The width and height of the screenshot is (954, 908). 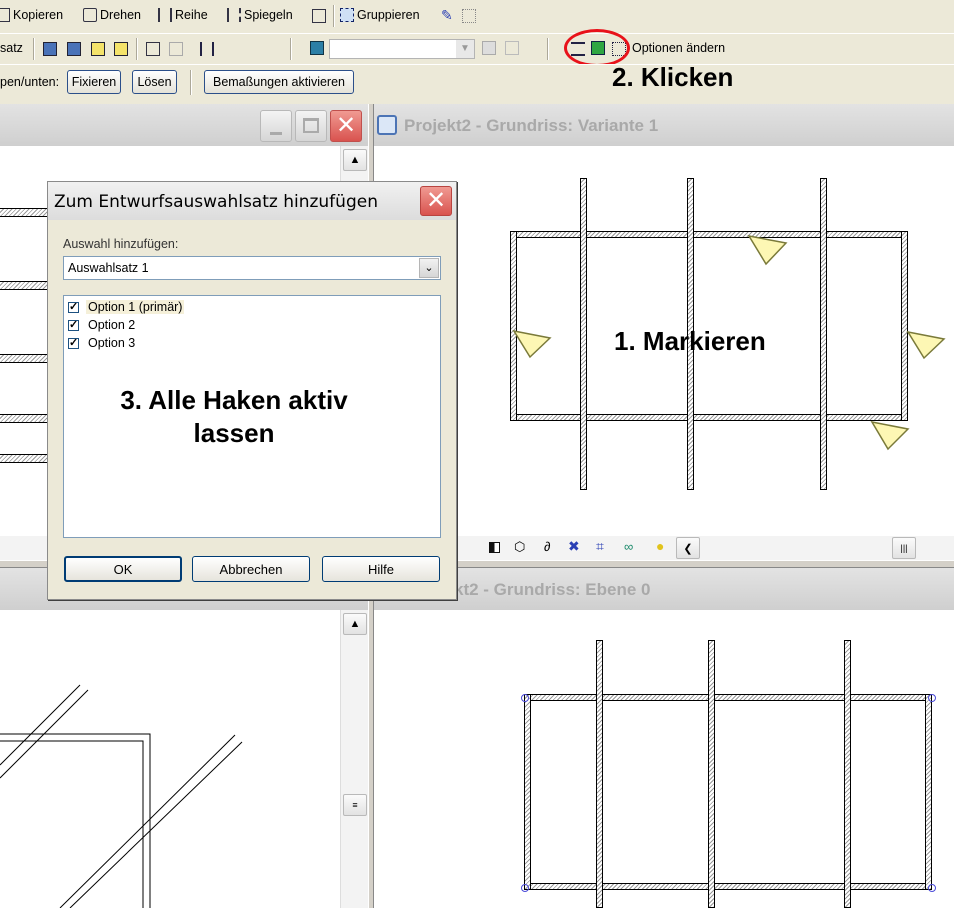 I want to click on grip-icon: ≡, so click(x=355, y=805).